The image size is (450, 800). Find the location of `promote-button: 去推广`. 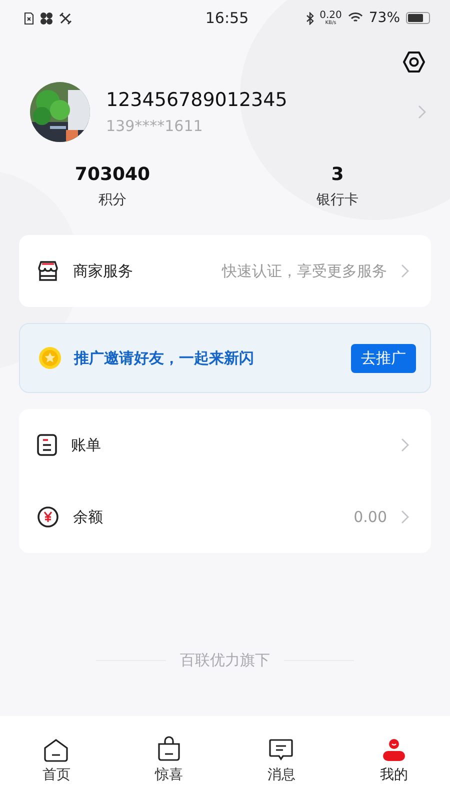

promote-button: 去推广 is located at coordinates (383, 358).